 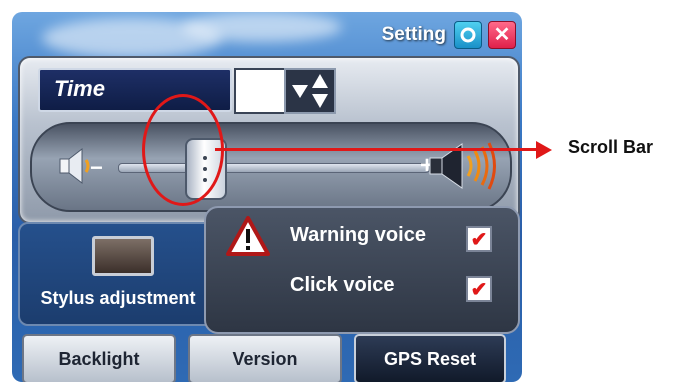 I want to click on stylus-adjustment-button, so click(x=123, y=256).